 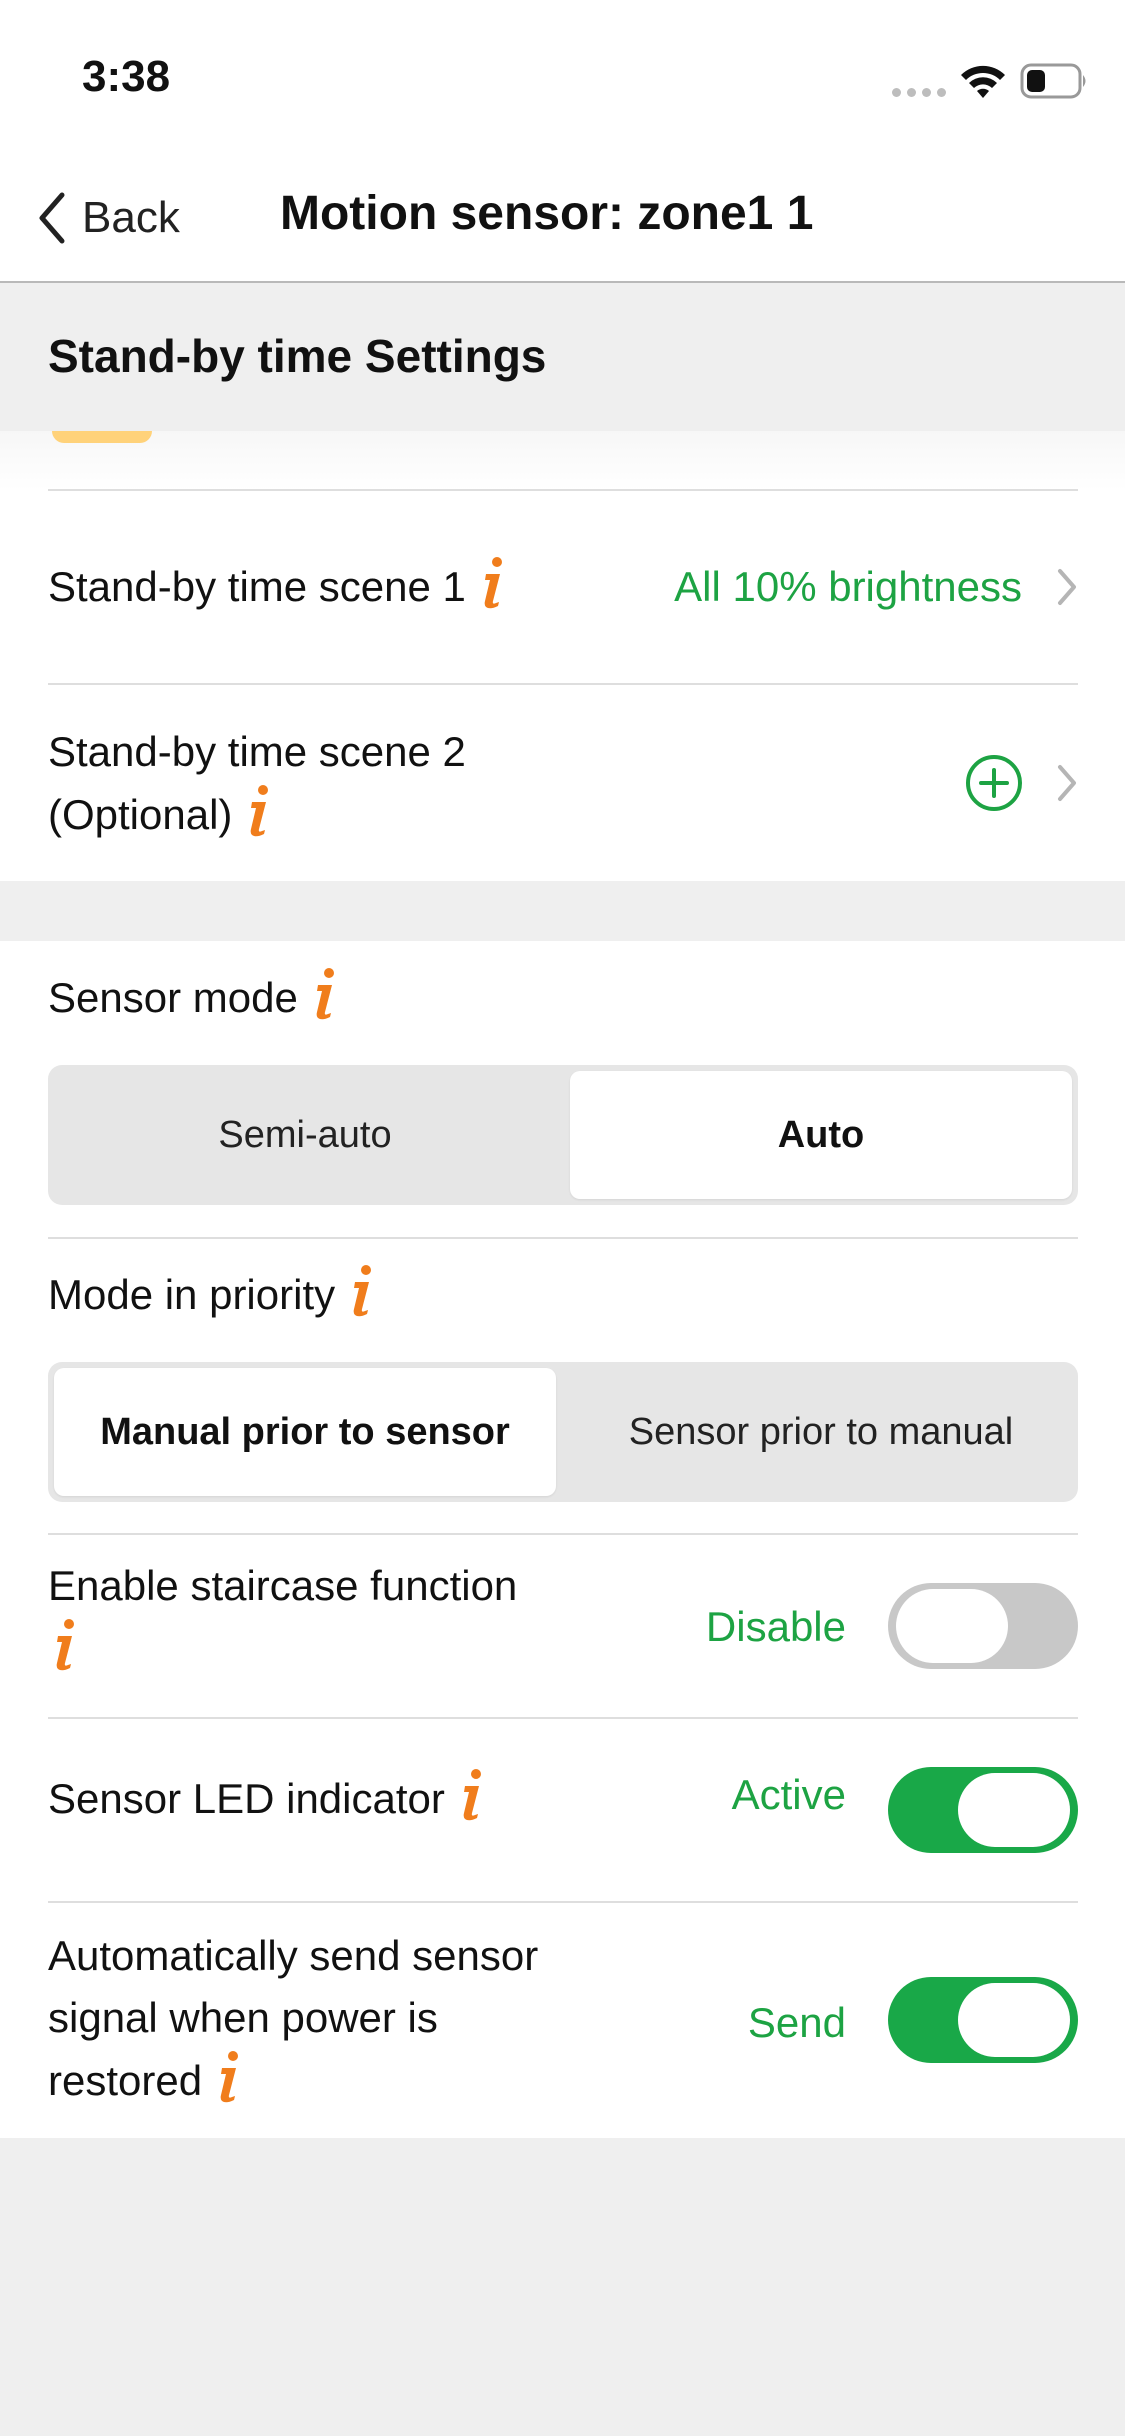 I want to click on staircase-label: Enable staircase function, so click(x=282, y=1617).